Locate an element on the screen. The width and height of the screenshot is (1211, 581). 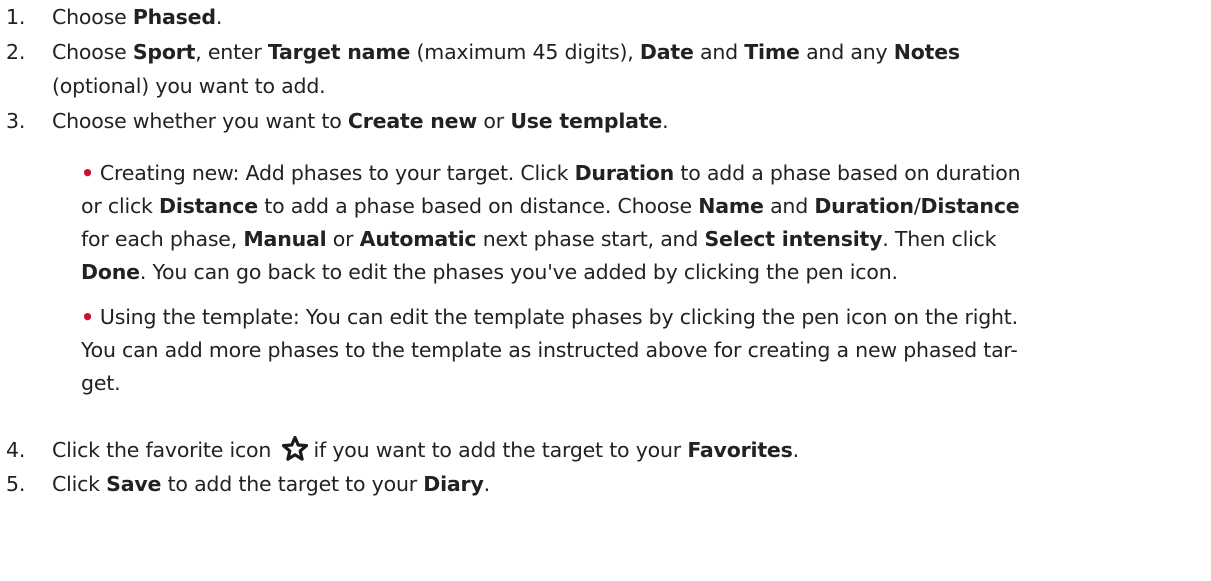
ui-term-use-template: Use template is located at coordinates (586, 121).